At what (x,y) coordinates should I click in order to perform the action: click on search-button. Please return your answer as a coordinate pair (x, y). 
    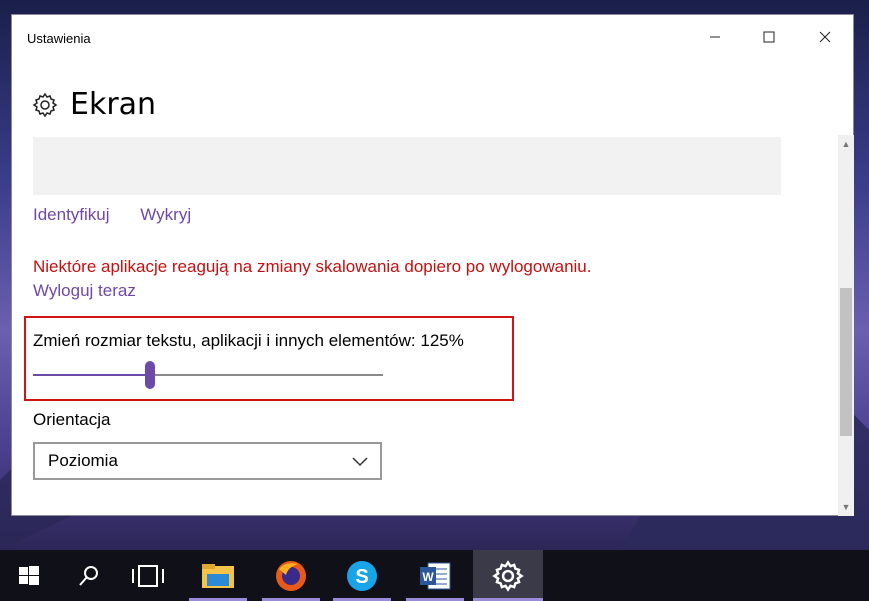
    Looking at the image, I should click on (89, 575).